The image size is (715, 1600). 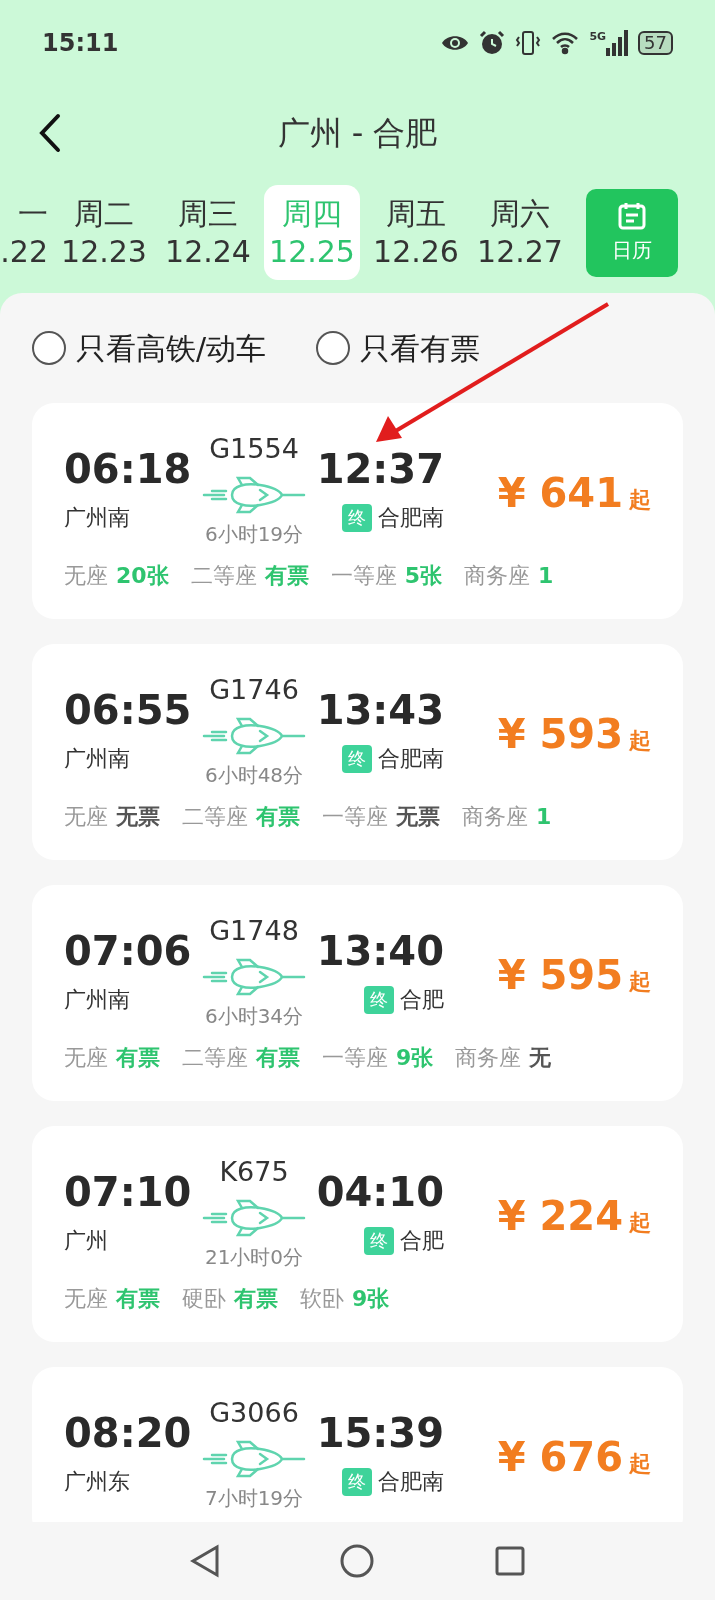 What do you see at coordinates (26, 232) in the screenshot?
I see `date-tab: 一 .22` at bounding box center [26, 232].